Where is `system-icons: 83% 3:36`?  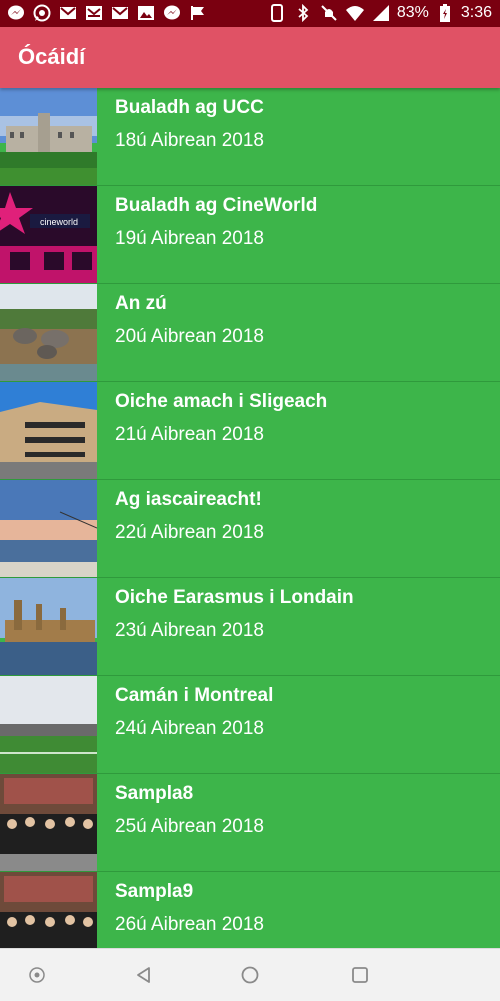
system-icons: 83% 3:36 is located at coordinates (379, 13).